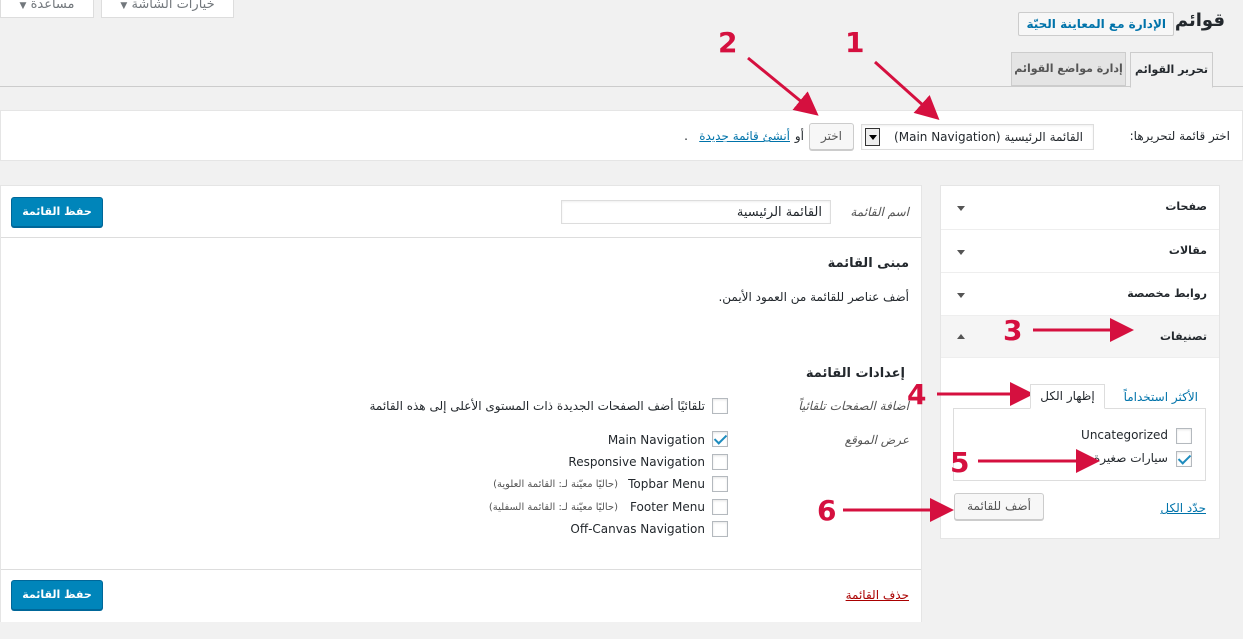  What do you see at coordinates (827, 510) in the screenshot?
I see `annotation-number-6: 6` at bounding box center [827, 510].